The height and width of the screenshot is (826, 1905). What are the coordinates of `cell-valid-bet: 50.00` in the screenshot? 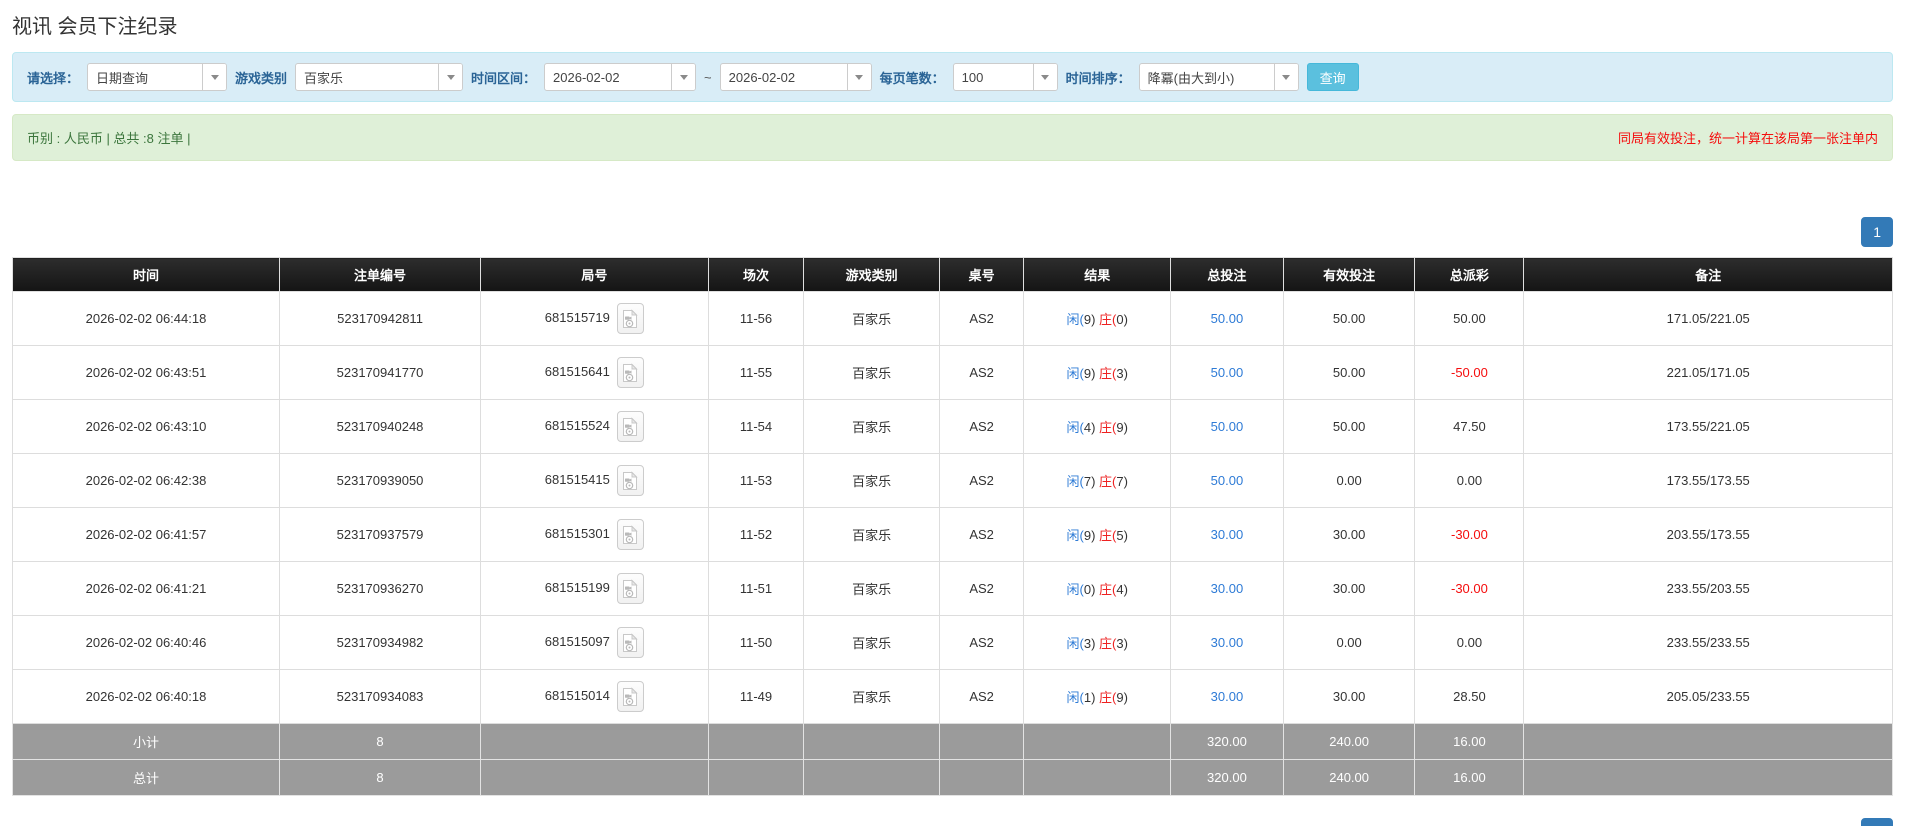 It's located at (1349, 318).